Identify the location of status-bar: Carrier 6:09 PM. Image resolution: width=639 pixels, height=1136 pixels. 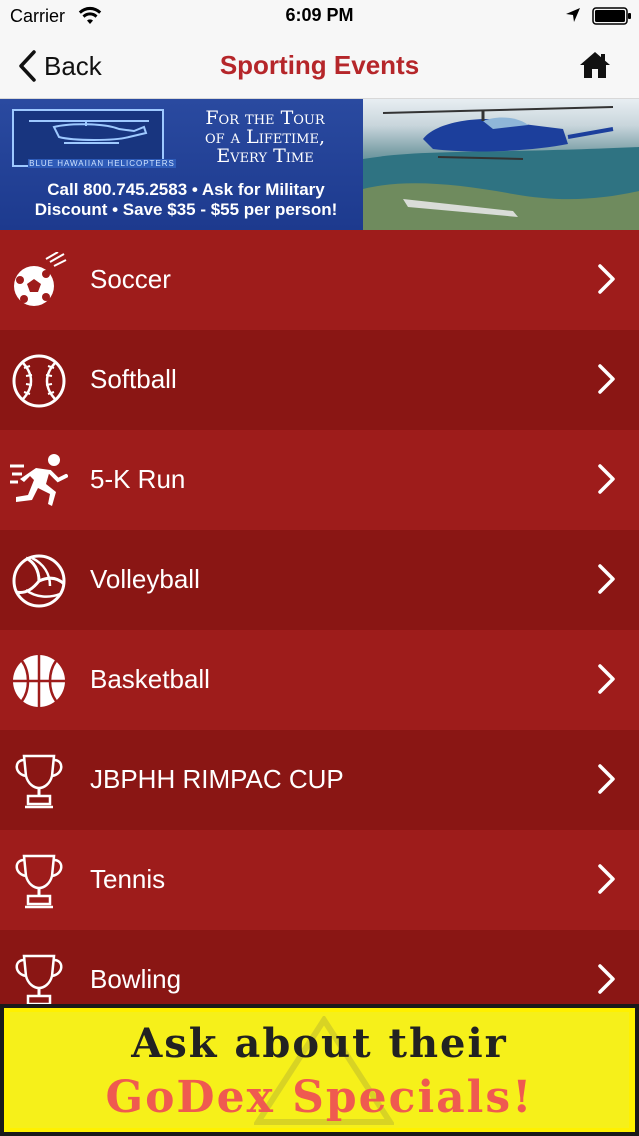
(319, 16).